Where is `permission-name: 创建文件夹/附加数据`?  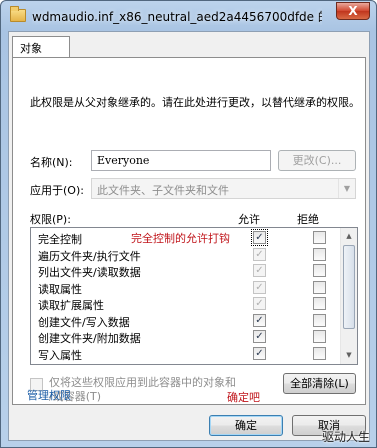
permission-name: 创建文件夹/附加数据 is located at coordinates (89, 338).